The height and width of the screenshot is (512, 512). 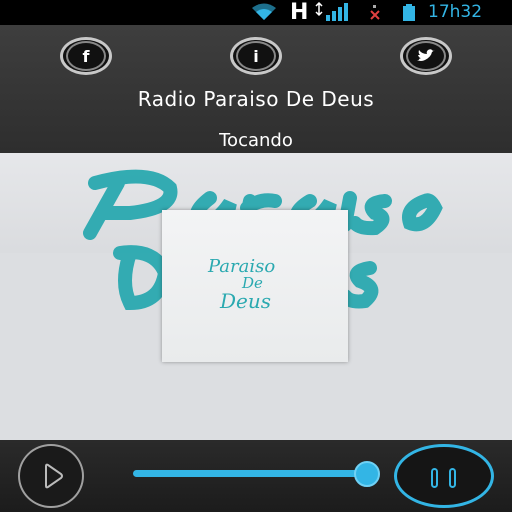 What do you see at coordinates (332, 13) in the screenshot?
I see `signal-icon` at bounding box center [332, 13].